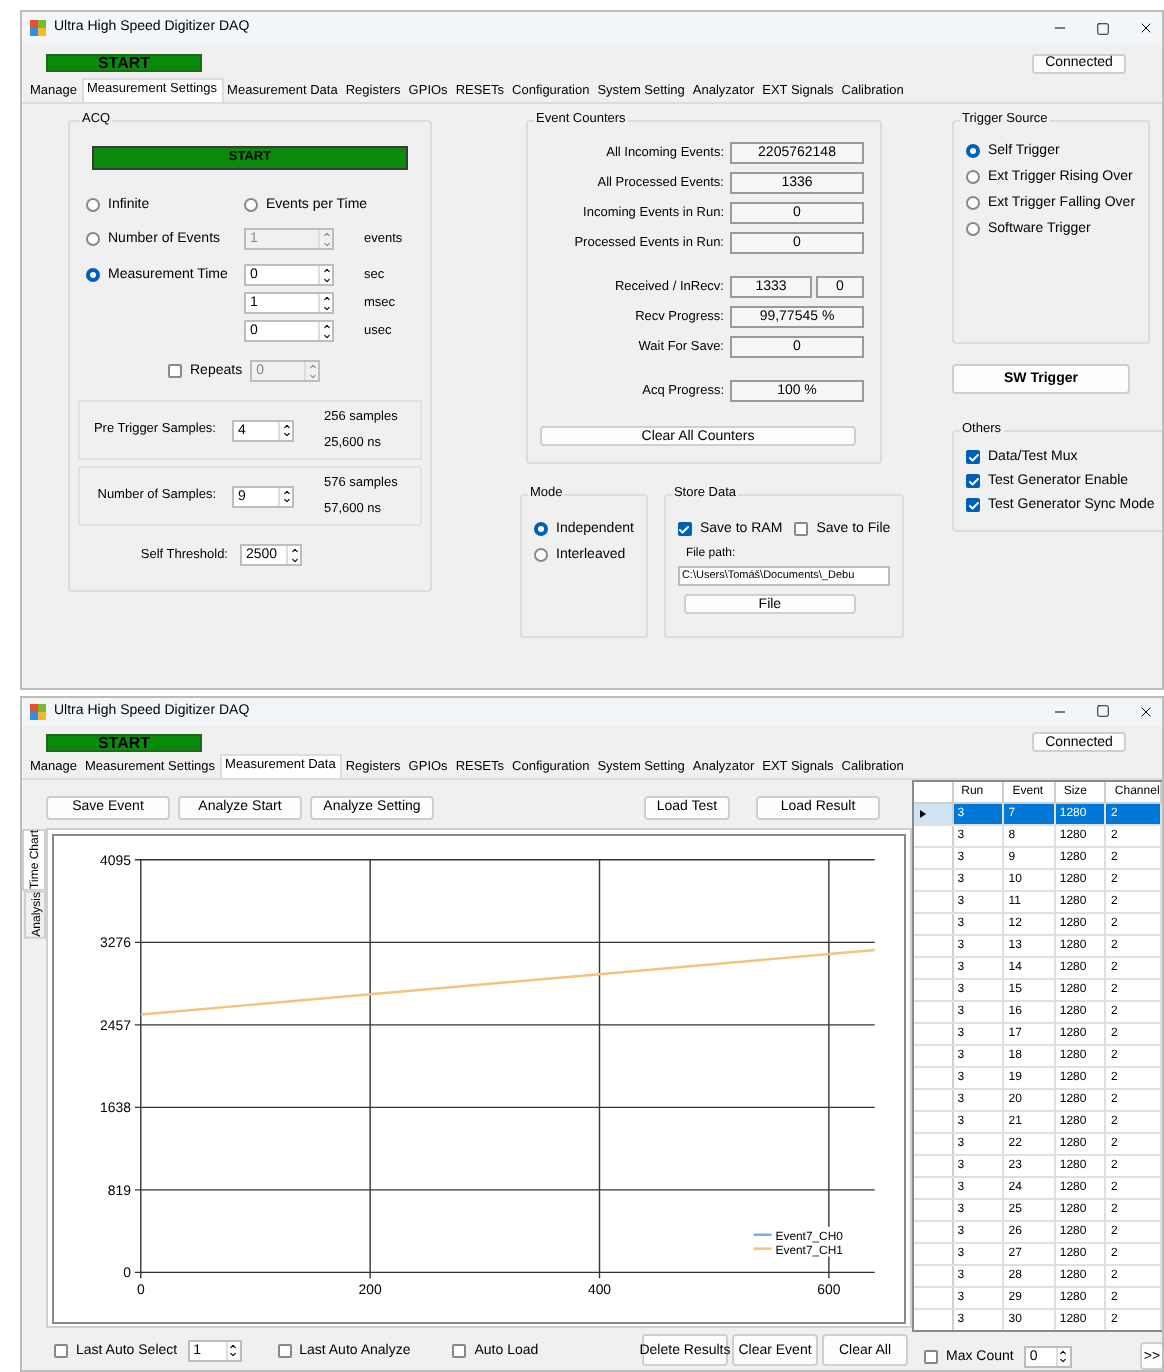  I want to click on check-icon, so click(684, 529).